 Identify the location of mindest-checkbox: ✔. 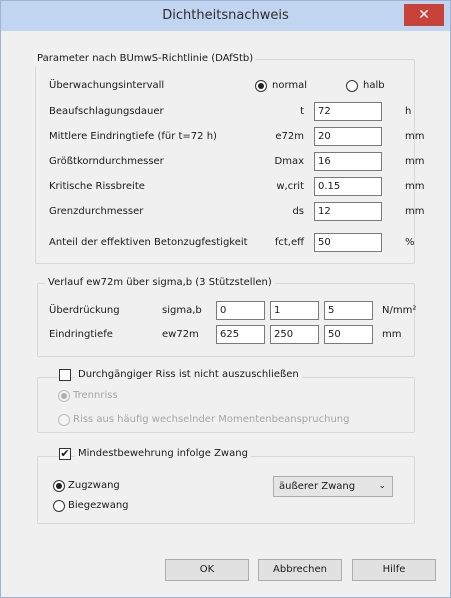
(65, 454).